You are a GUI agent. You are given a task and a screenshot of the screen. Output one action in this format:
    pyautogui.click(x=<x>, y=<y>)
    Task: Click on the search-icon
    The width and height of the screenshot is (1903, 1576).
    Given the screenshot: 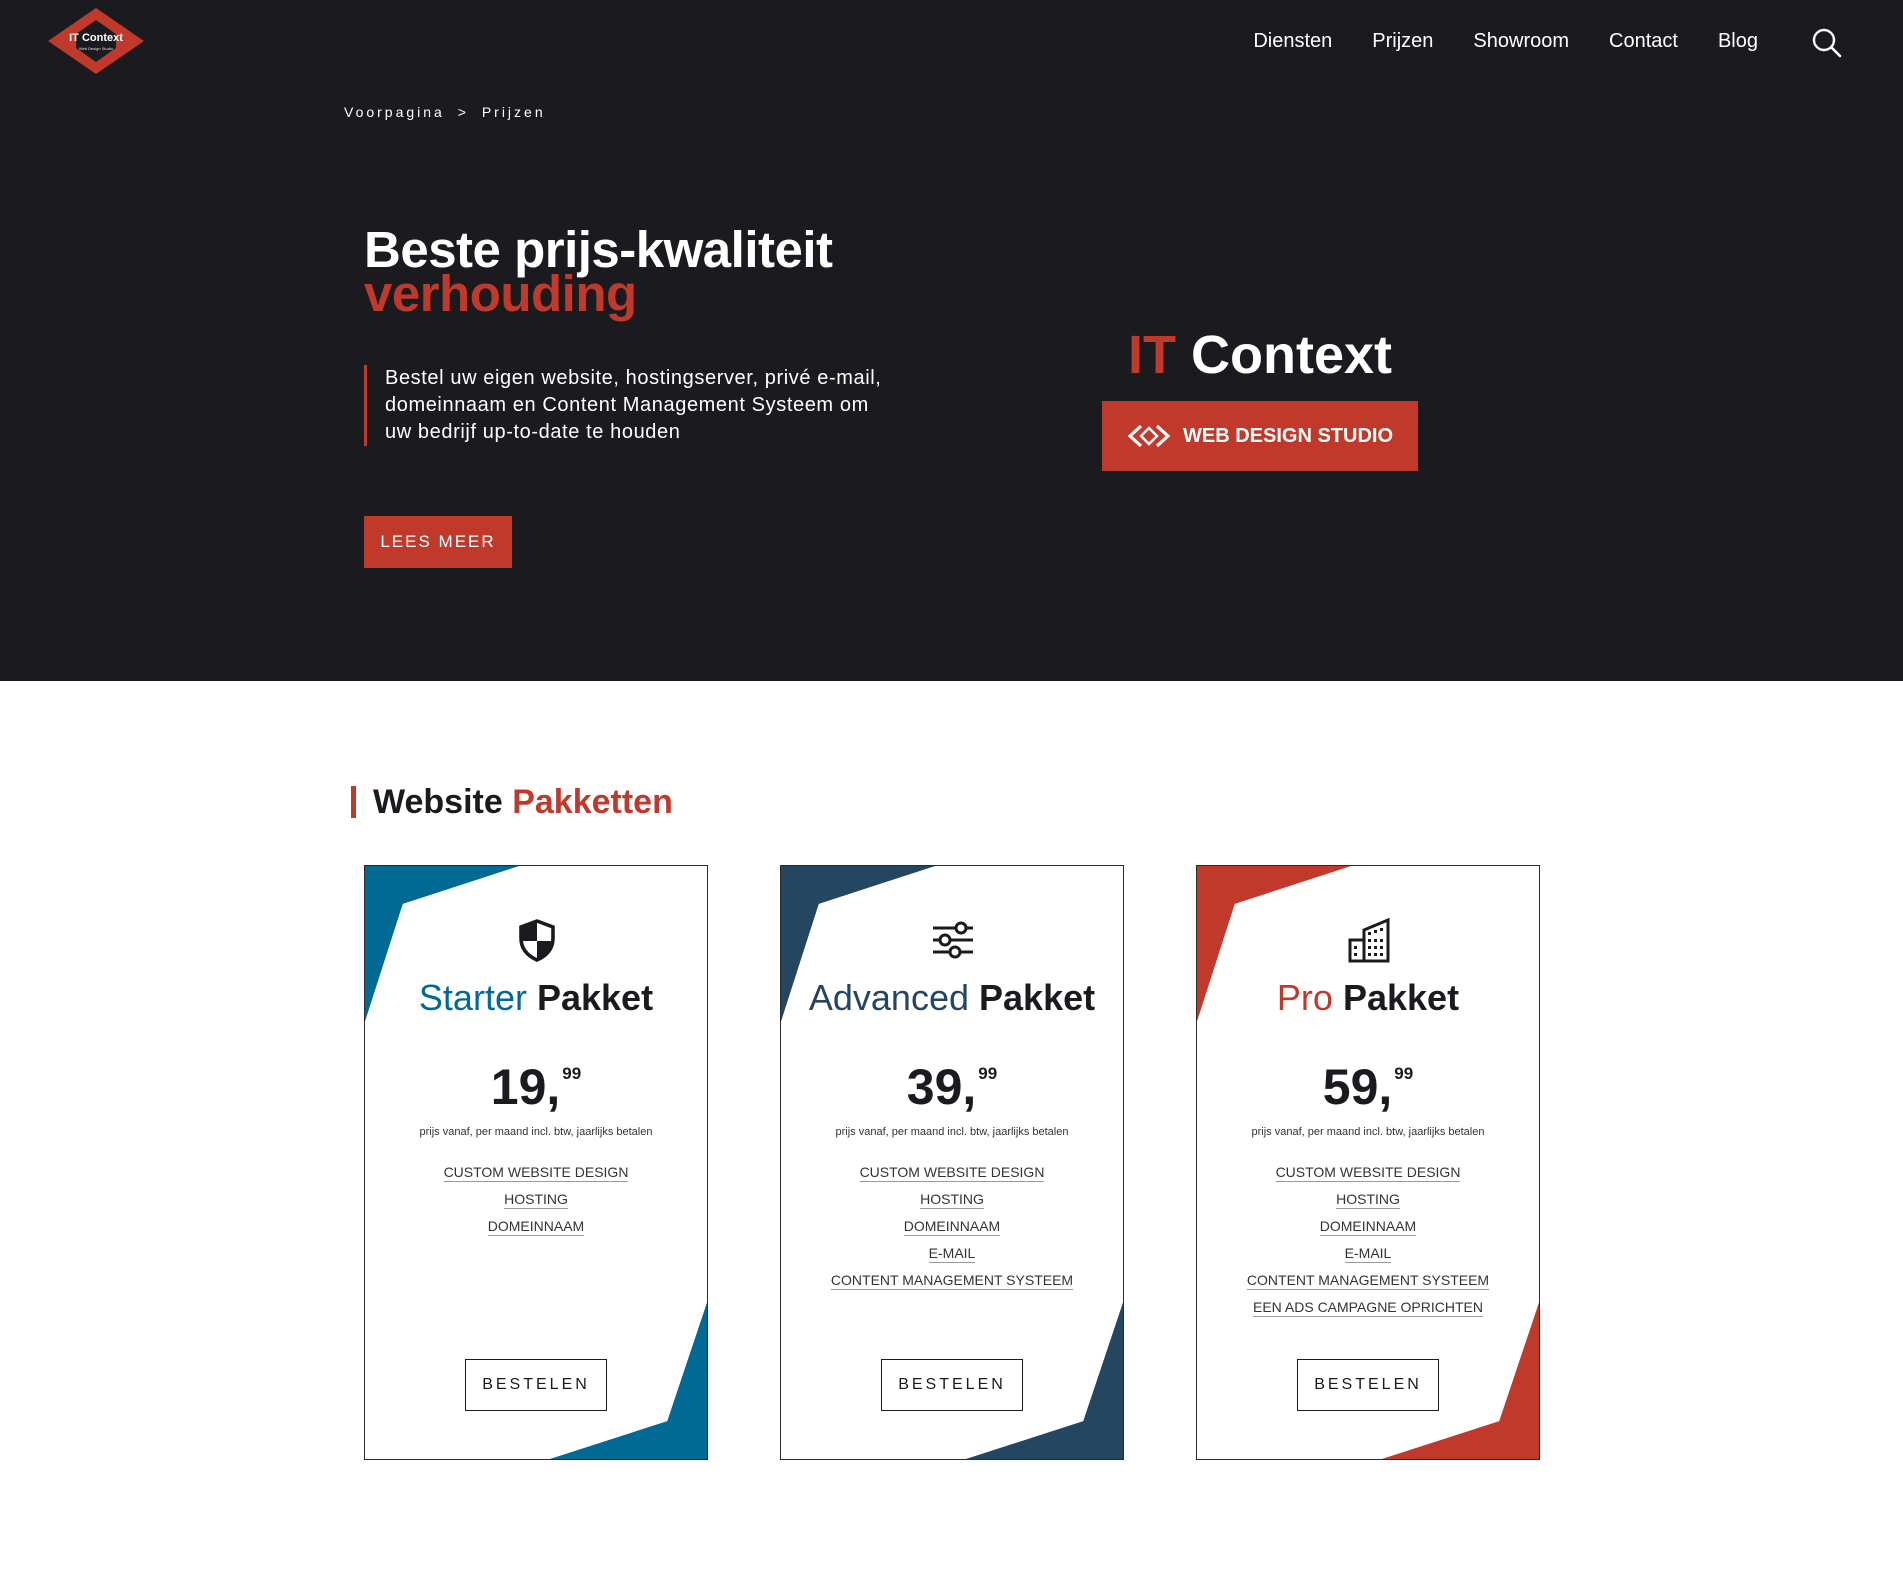 What is the action you would take?
    pyautogui.click(x=1827, y=43)
    